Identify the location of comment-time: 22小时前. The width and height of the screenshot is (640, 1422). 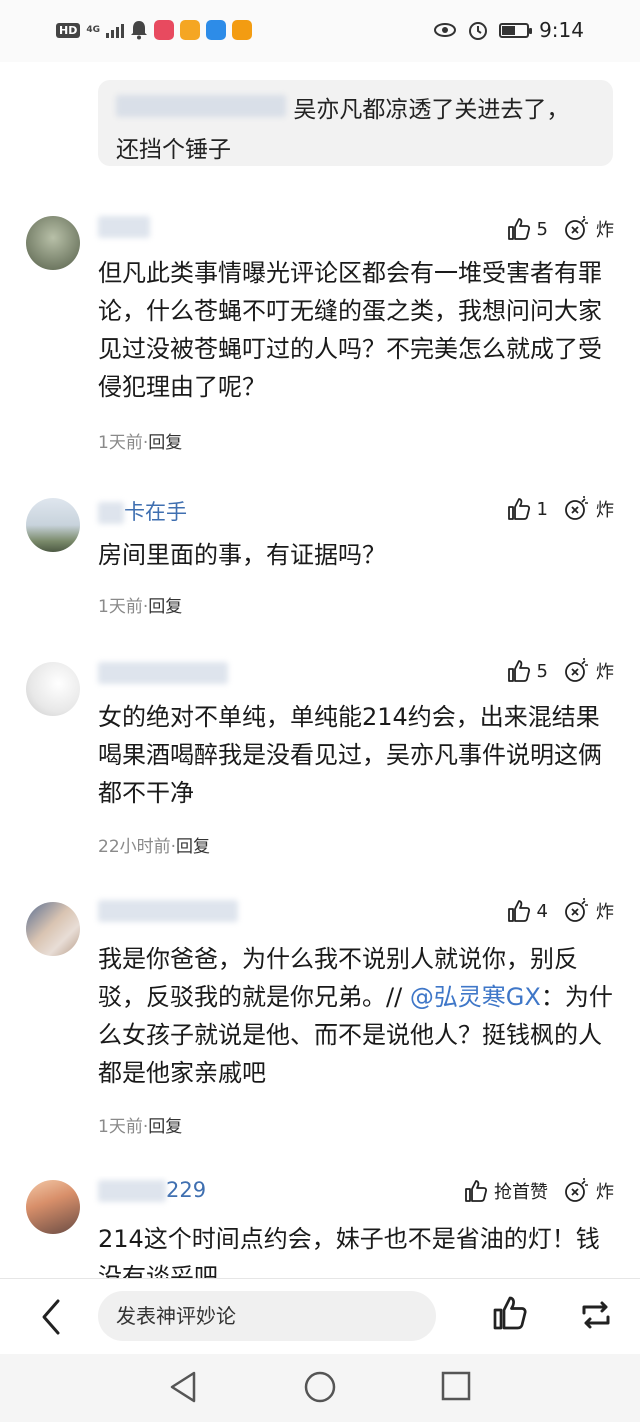
(134, 847).